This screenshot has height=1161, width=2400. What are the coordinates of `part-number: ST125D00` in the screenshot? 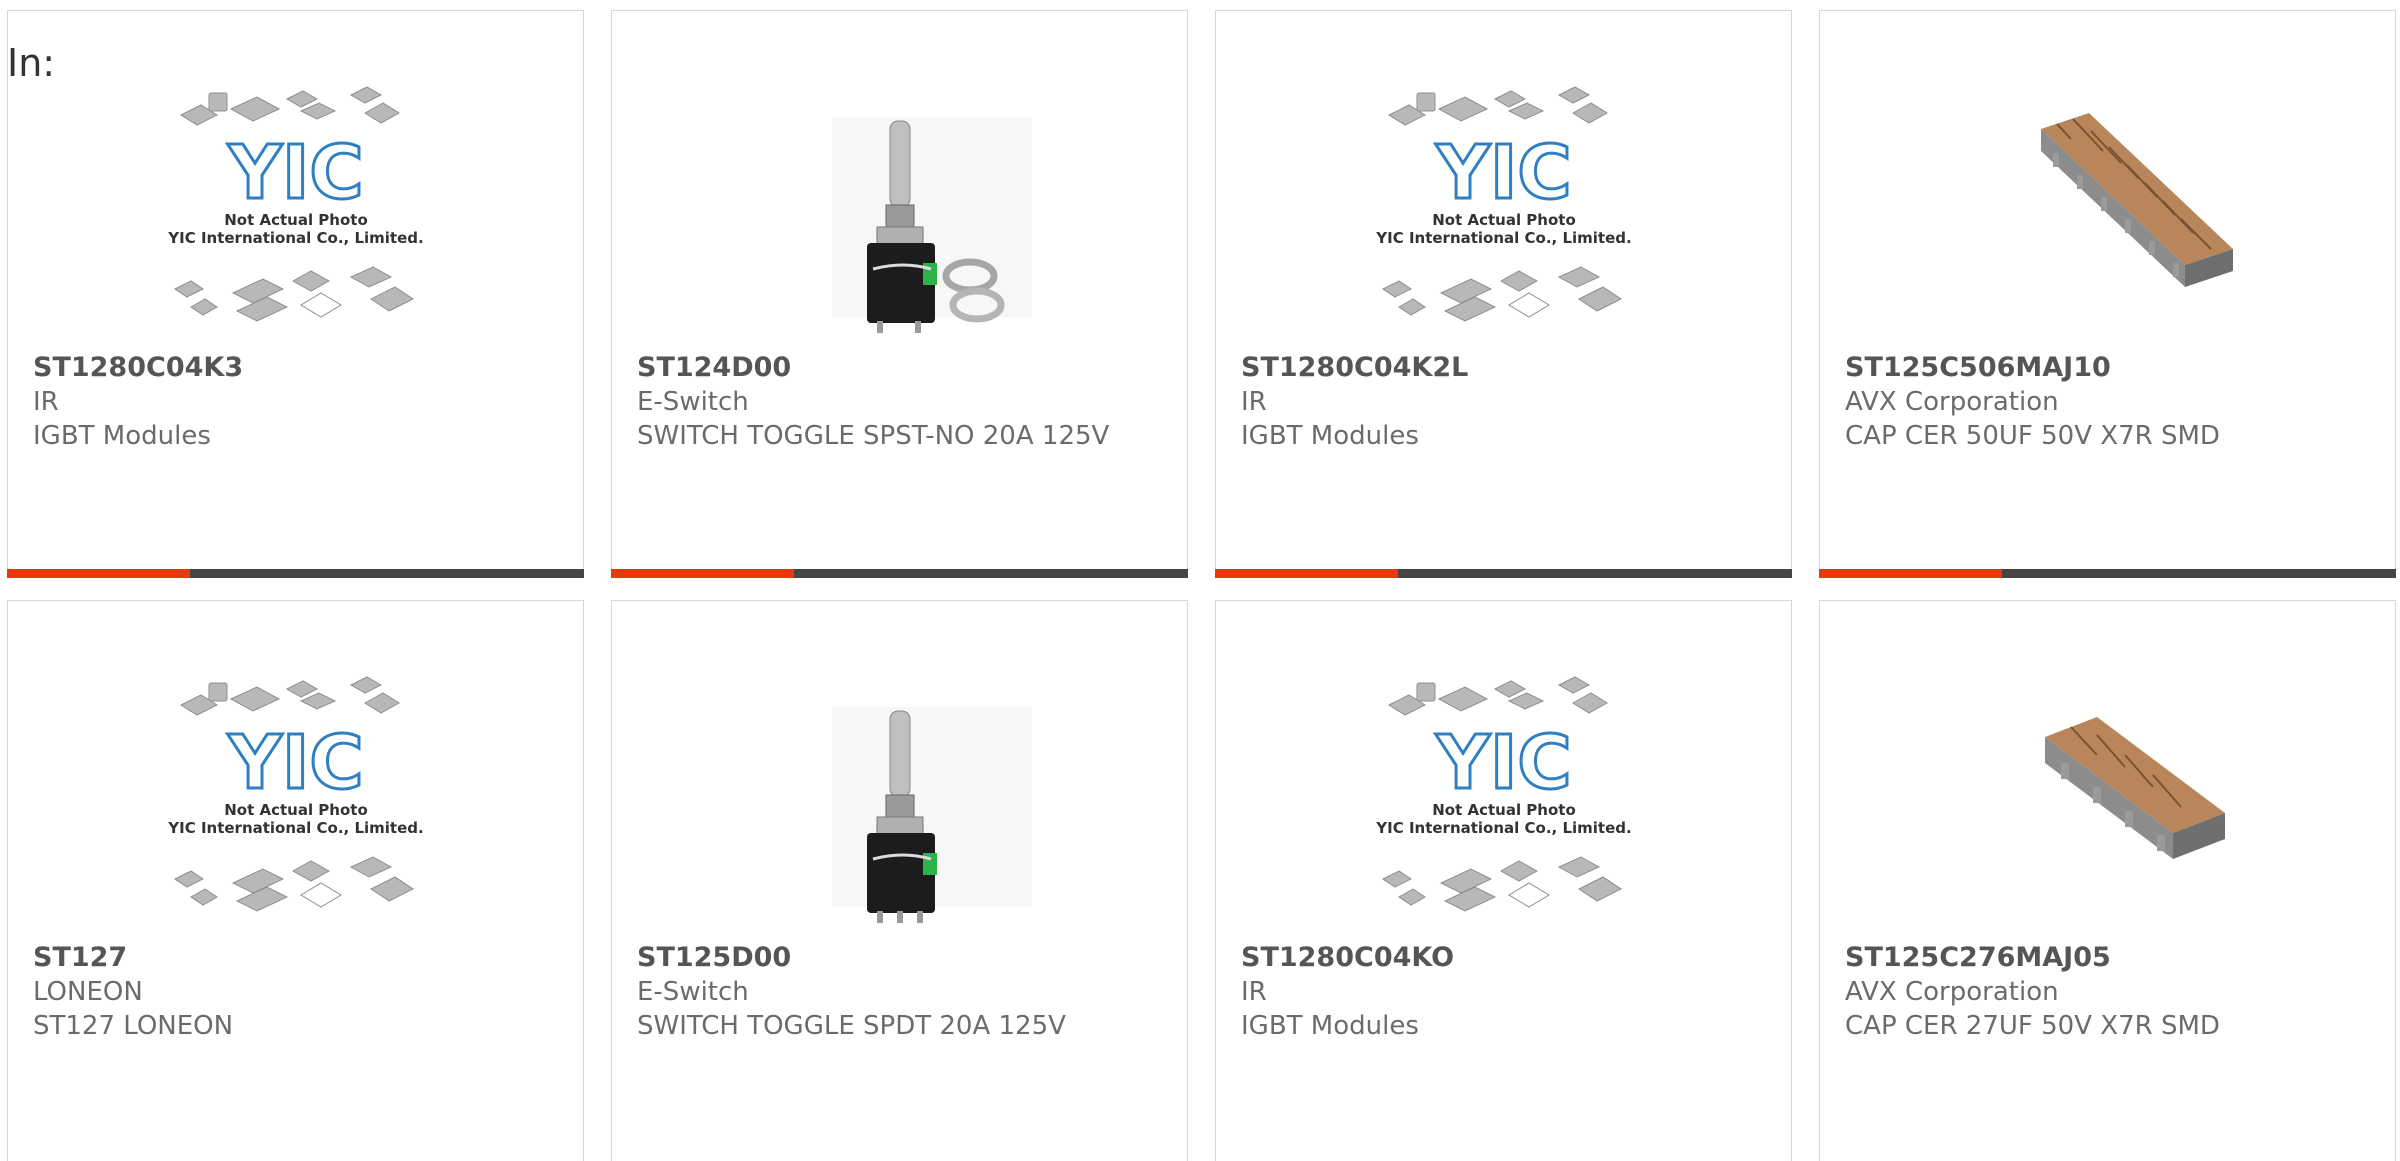 It's located at (899, 958).